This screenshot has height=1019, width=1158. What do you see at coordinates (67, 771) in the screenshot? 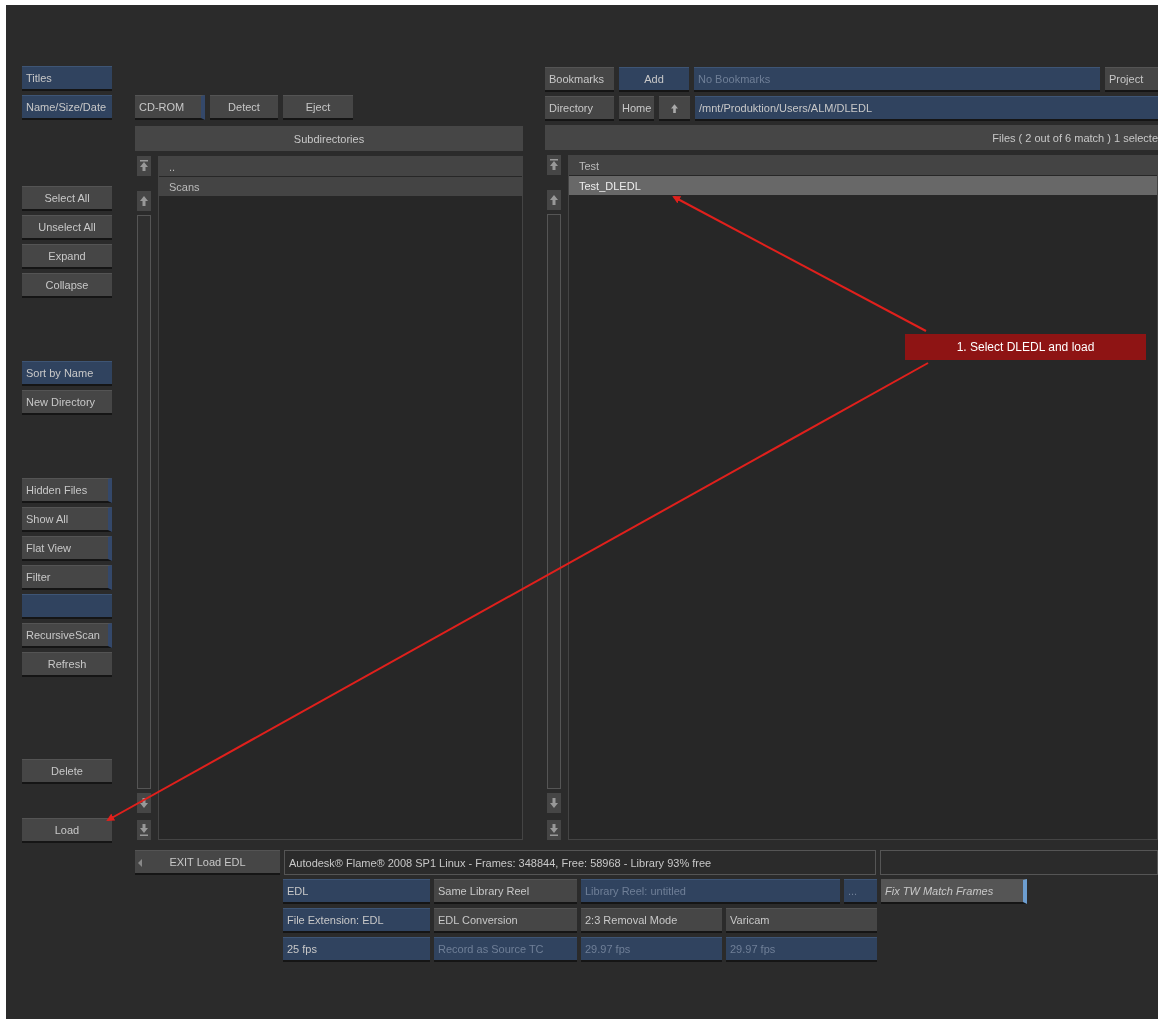
I see `side-button: Delete` at bounding box center [67, 771].